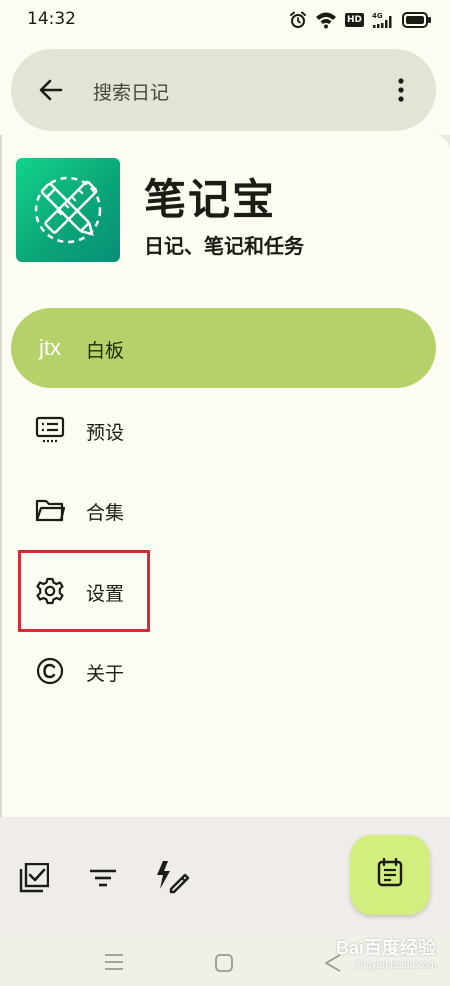 Image resolution: width=450 pixels, height=986 pixels. What do you see at coordinates (105, 674) in the screenshot?
I see `nav-label-about: 关于` at bounding box center [105, 674].